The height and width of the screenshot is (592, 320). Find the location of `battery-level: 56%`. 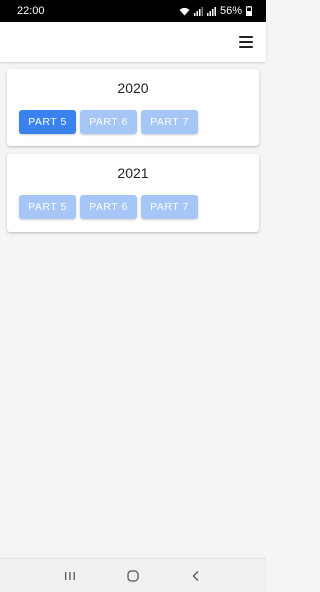

battery-level: 56% is located at coordinates (230, 11).